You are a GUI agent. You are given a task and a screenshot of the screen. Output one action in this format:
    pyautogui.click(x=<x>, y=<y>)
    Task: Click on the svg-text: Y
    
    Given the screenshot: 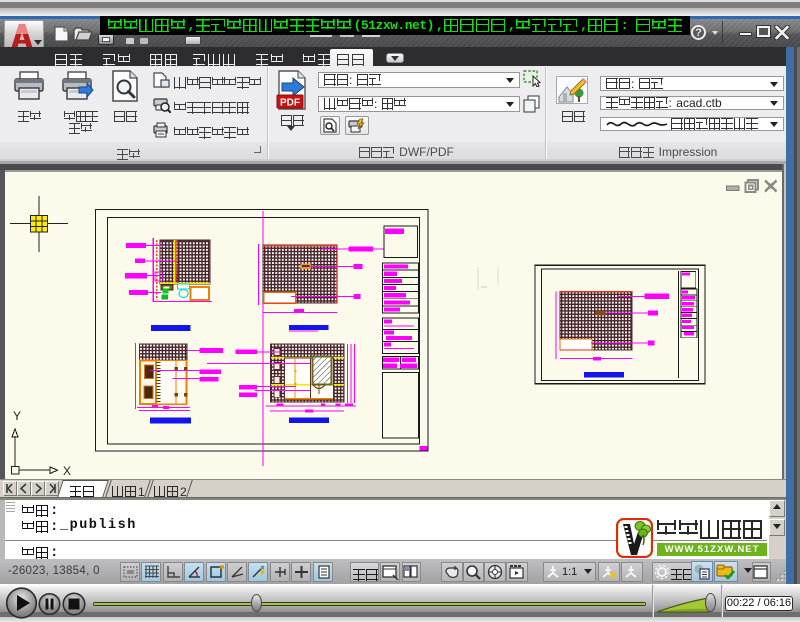 What is the action you would take?
    pyautogui.click(x=17, y=416)
    